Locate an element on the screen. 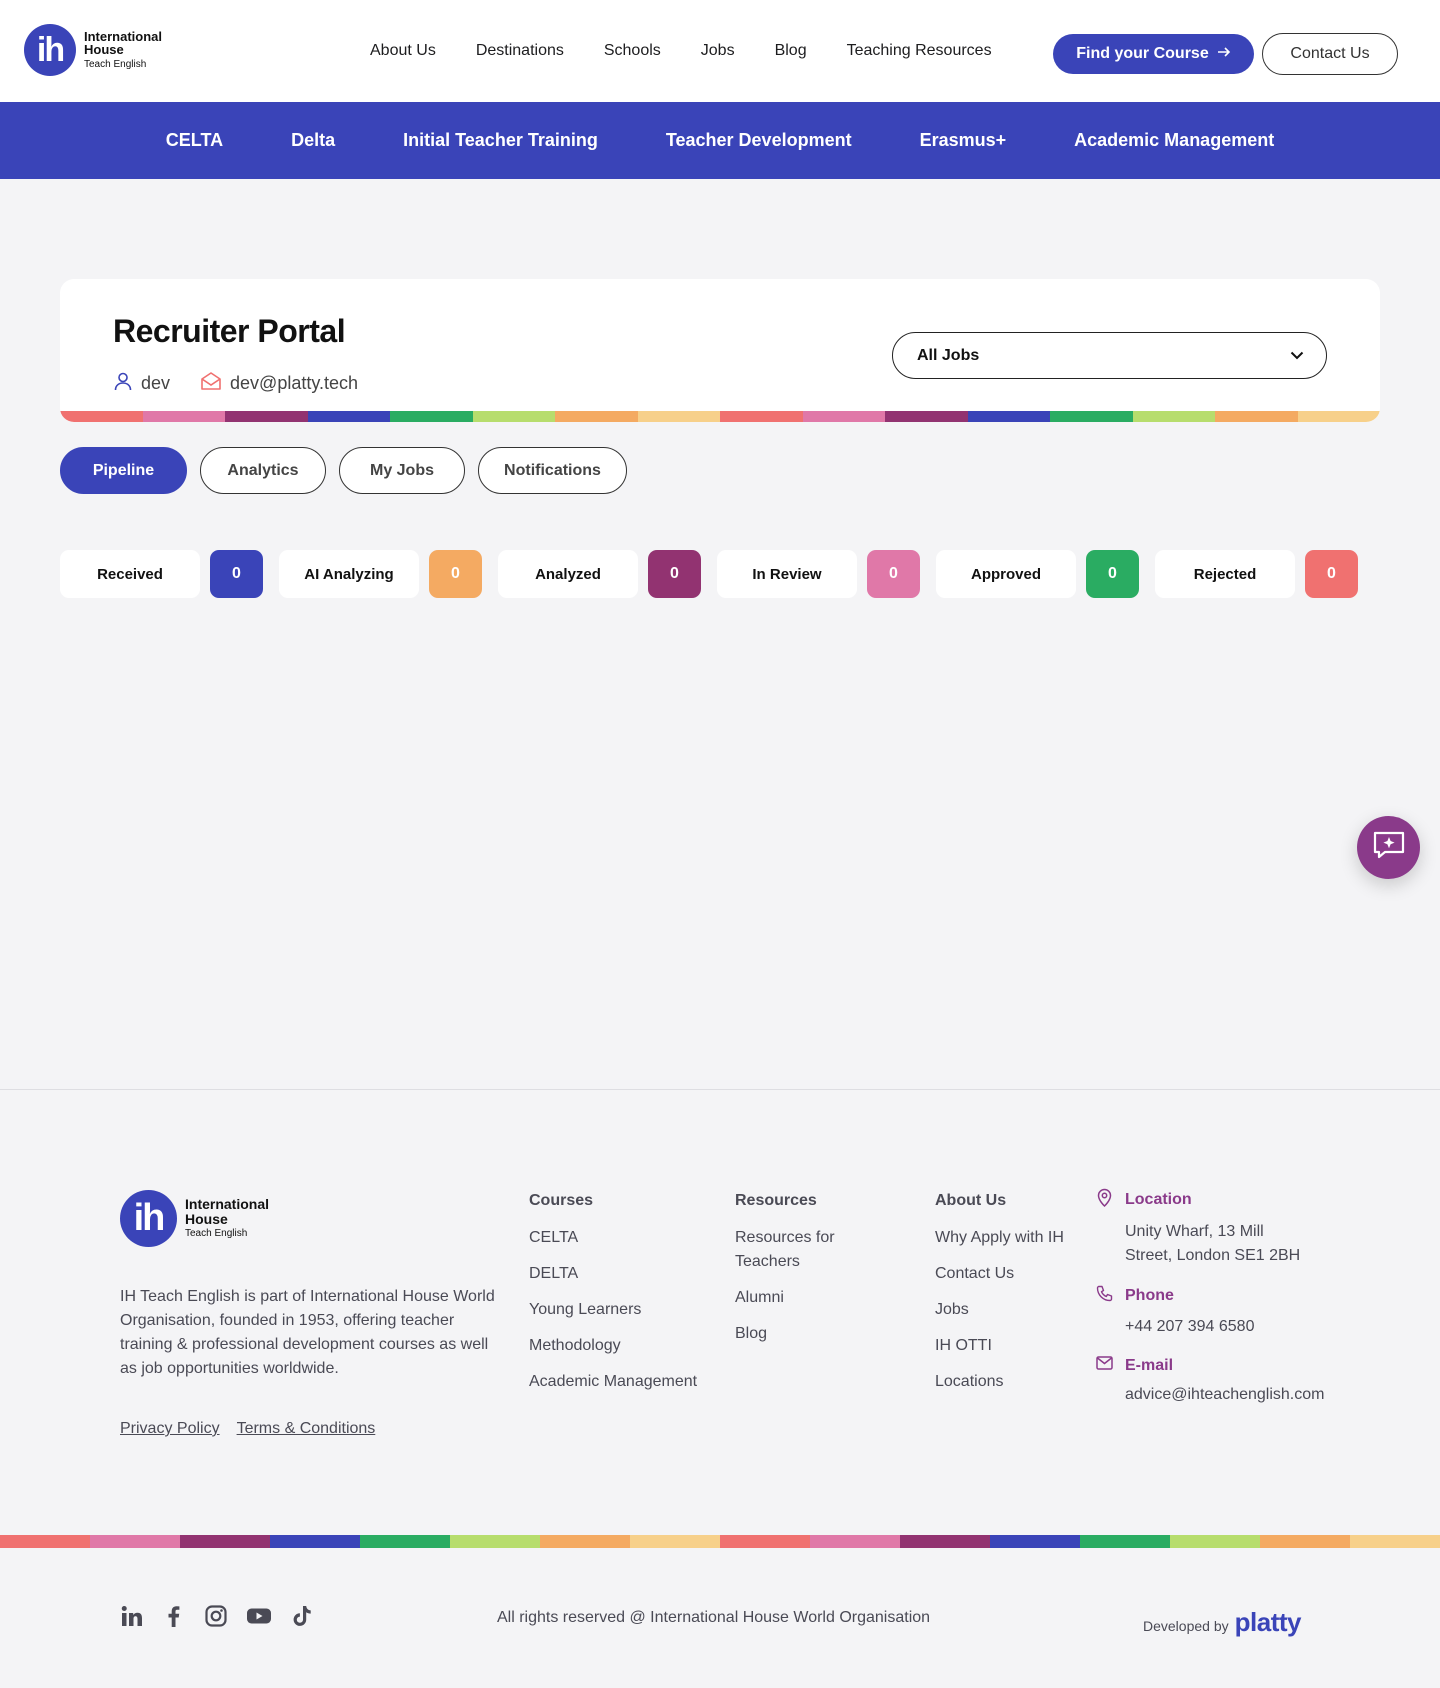 Image resolution: width=1440 pixels, height=1688 pixels. footer-link-alumni: Alumni is located at coordinates (810, 1298).